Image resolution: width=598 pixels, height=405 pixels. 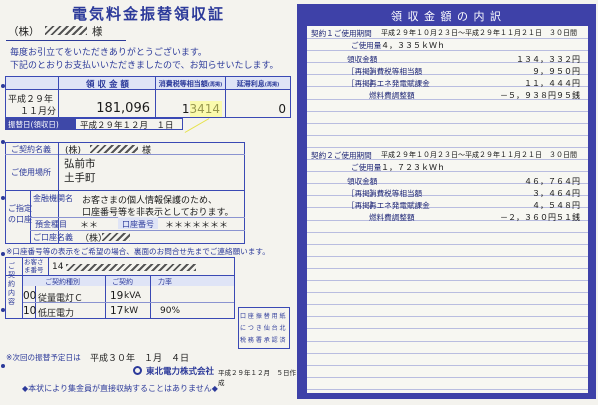 I want to click on header-tax: 消費税等相当額(再掲), so click(x=190, y=84).